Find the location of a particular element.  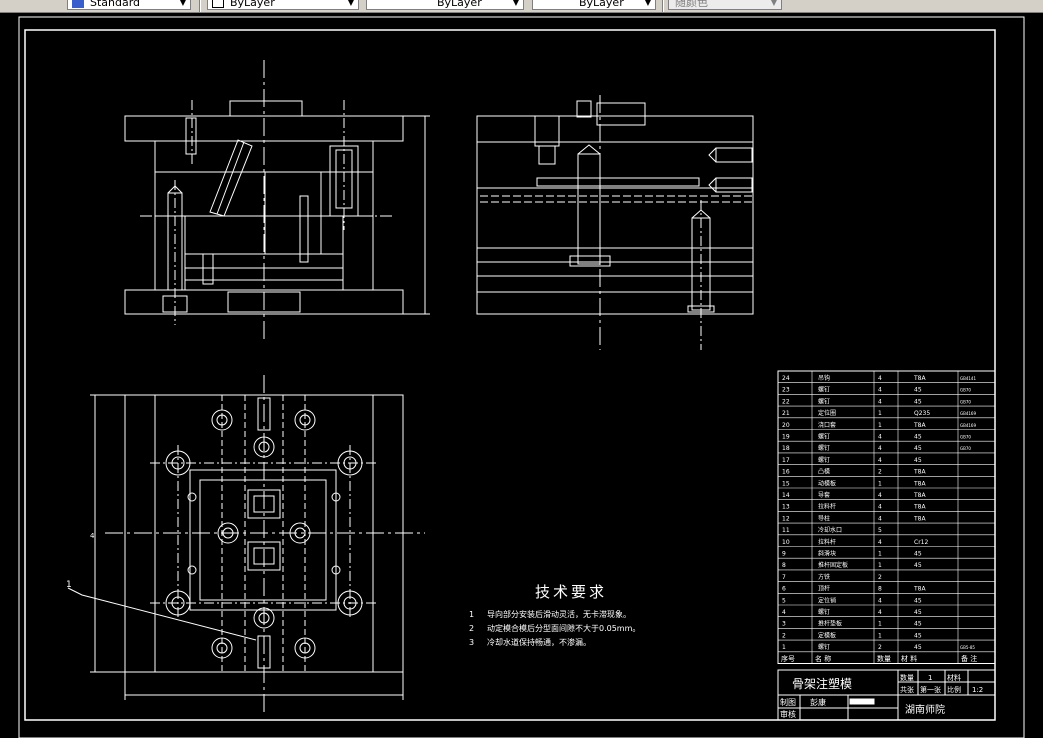

bom-cell-no: 16 is located at coordinates (786, 472).